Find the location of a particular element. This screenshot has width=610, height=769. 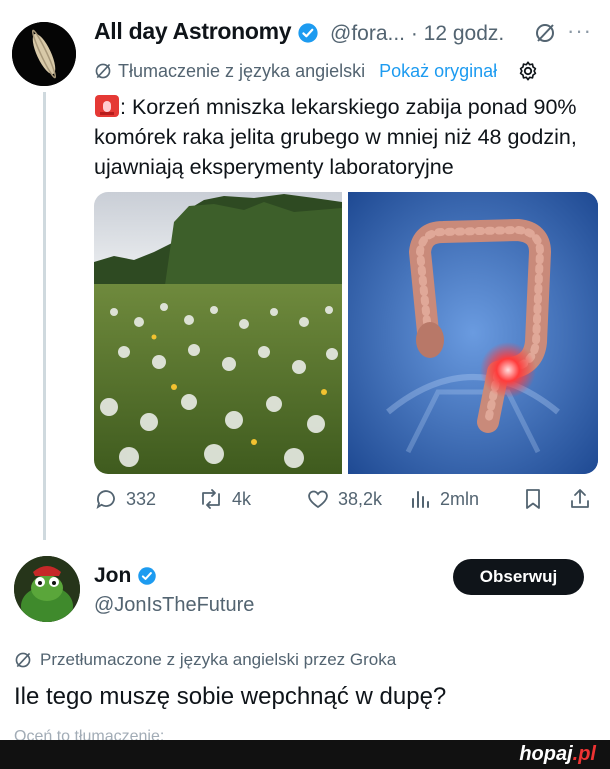

tweet-action-bar: 332 4k 38,2k 2mln is located at coordinates (349, 502).